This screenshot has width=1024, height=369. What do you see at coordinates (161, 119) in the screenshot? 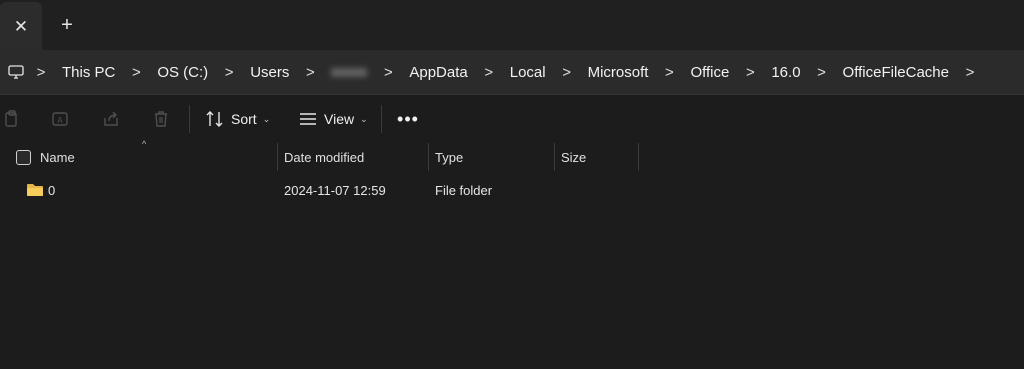
I see `delete-icon` at bounding box center [161, 119].